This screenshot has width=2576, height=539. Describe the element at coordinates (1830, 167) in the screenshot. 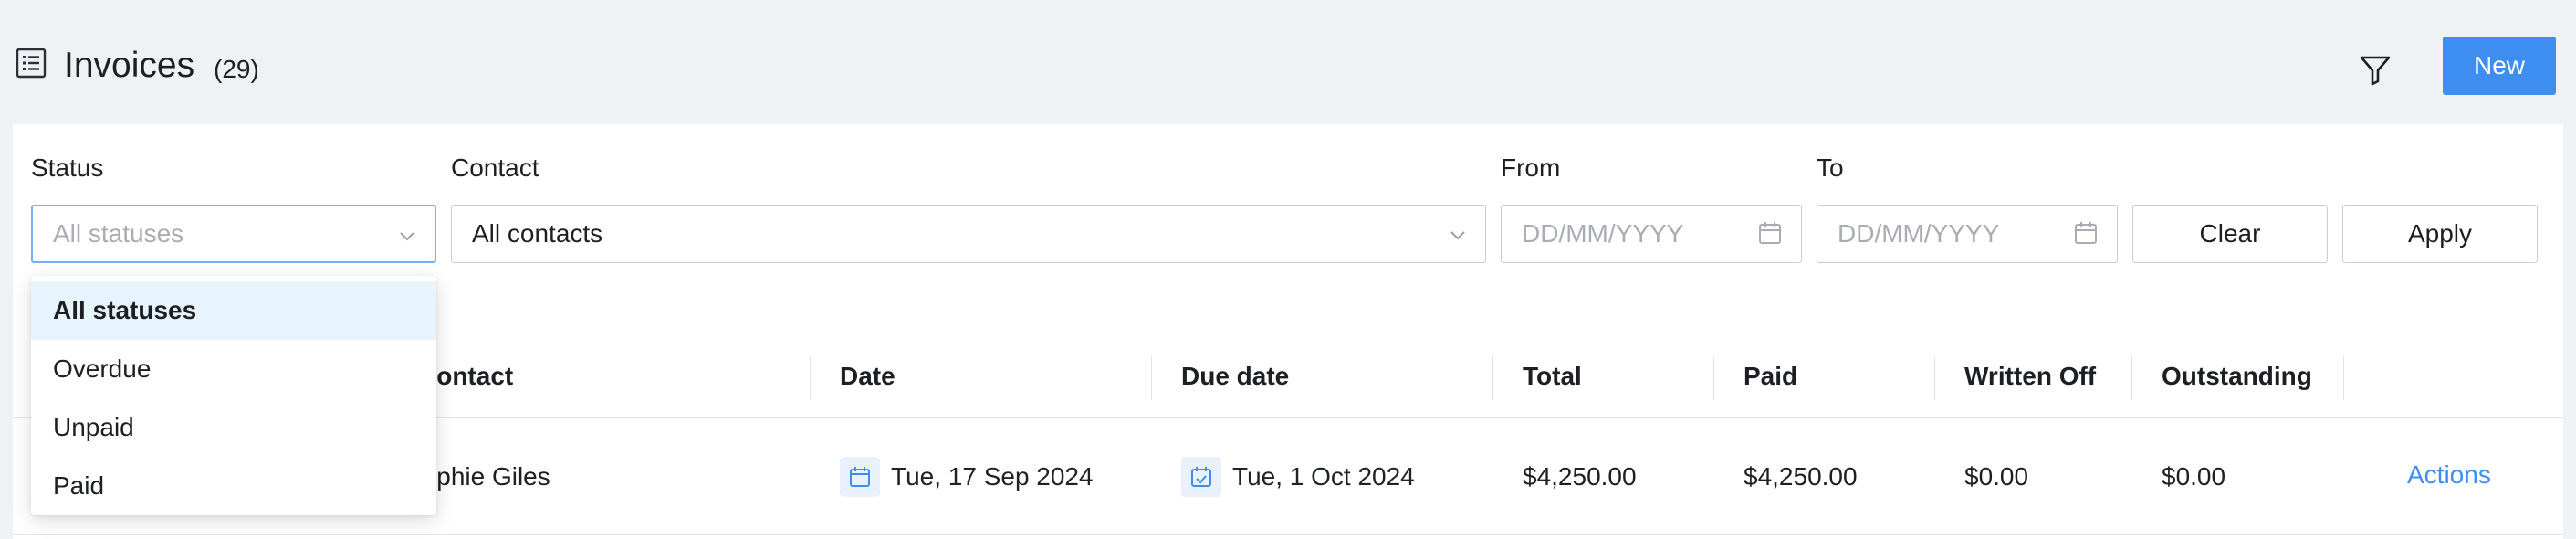

I see `to-date-label: To` at that location.